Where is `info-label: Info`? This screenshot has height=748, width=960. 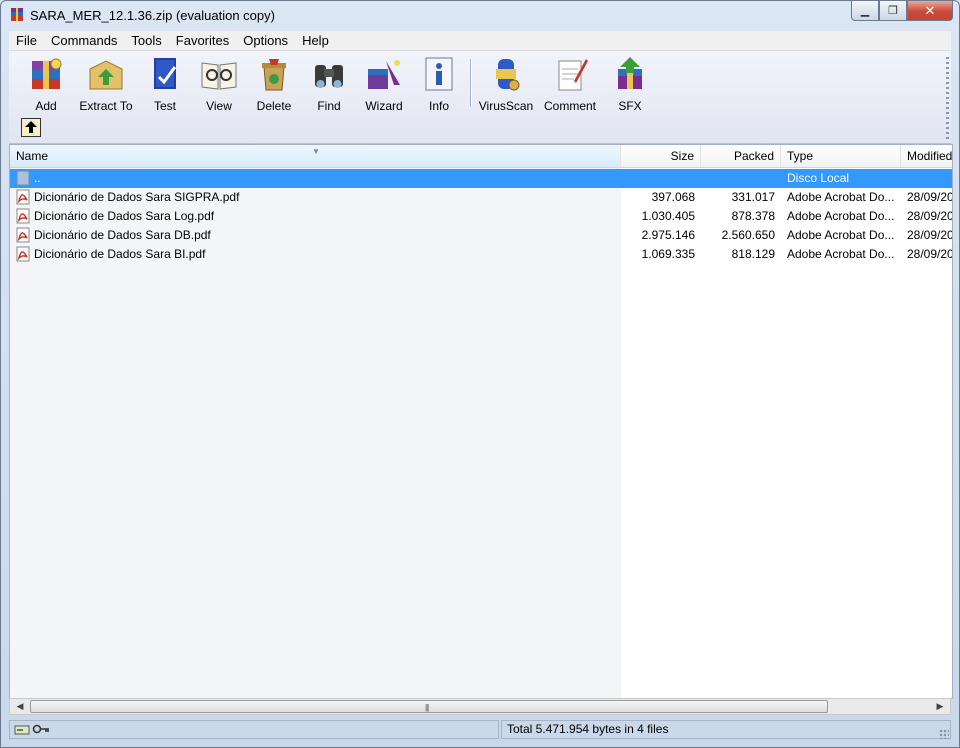
info-label: Info is located at coordinates (438, 106).